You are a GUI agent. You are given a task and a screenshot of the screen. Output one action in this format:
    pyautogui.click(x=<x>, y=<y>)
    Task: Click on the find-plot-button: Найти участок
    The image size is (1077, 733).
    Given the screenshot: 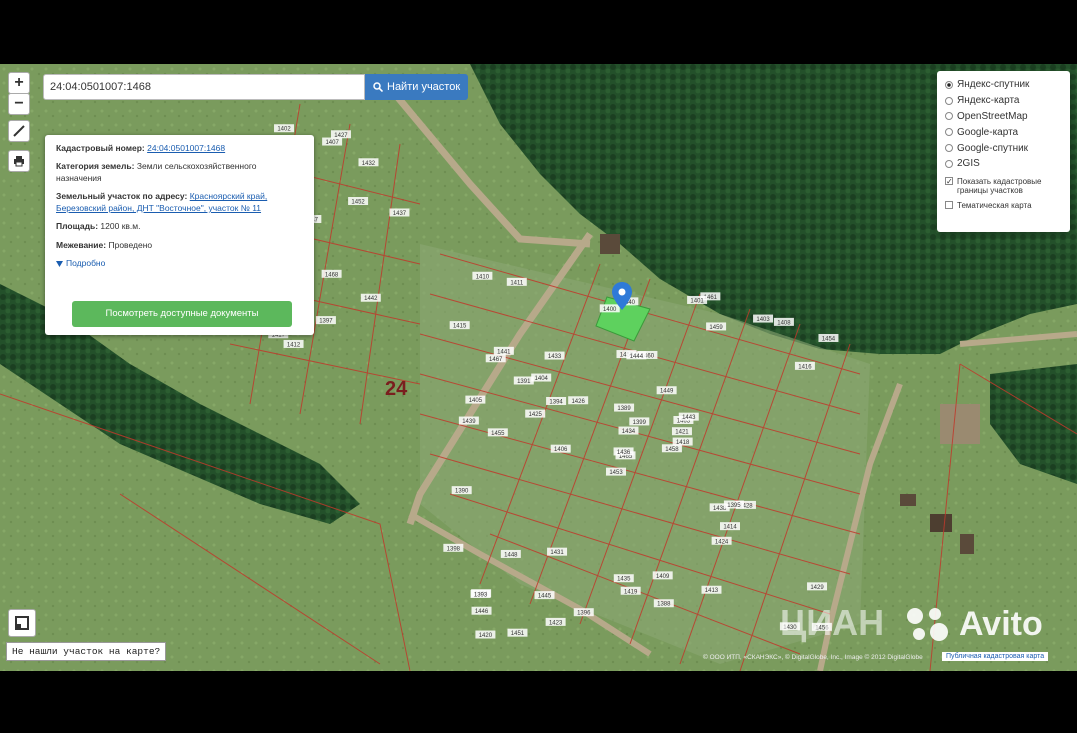 What is the action you would take?
    pyautogui.click(x=417, y=87)
    